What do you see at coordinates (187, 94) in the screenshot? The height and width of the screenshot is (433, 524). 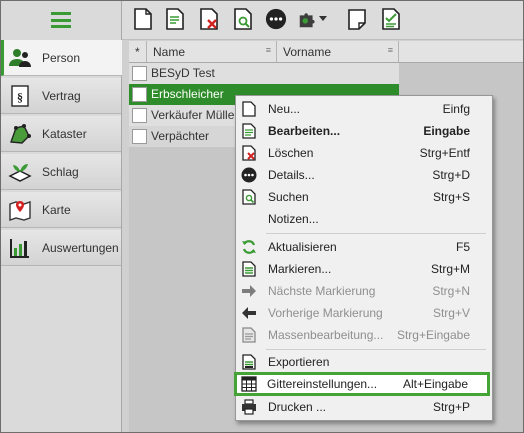 I see `name-cell: Erbschleicher` at bounding box center [187, 94].